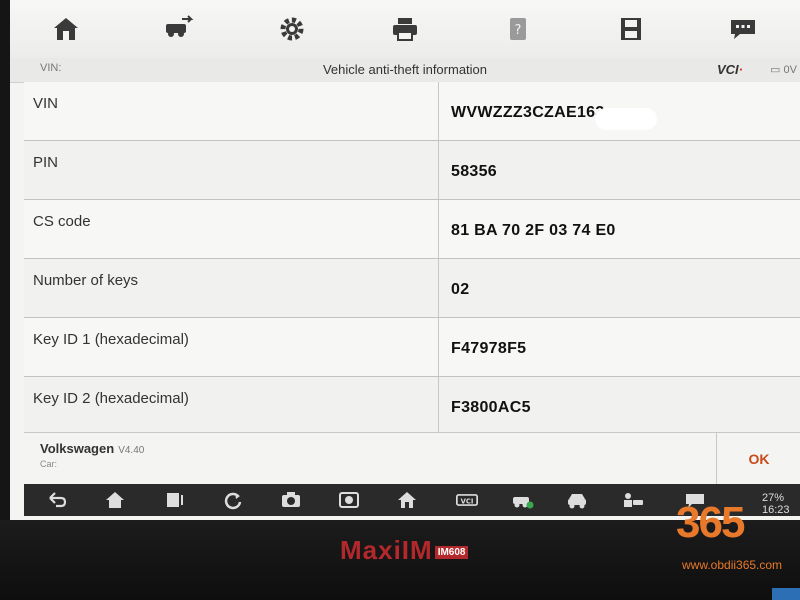 The width and height of the screenshot is (800, 600). What do you see at coordinates (49, 464) in the screenshot?
I see `vehicle-subtitle: Car:` at bounding box center [49, 464].